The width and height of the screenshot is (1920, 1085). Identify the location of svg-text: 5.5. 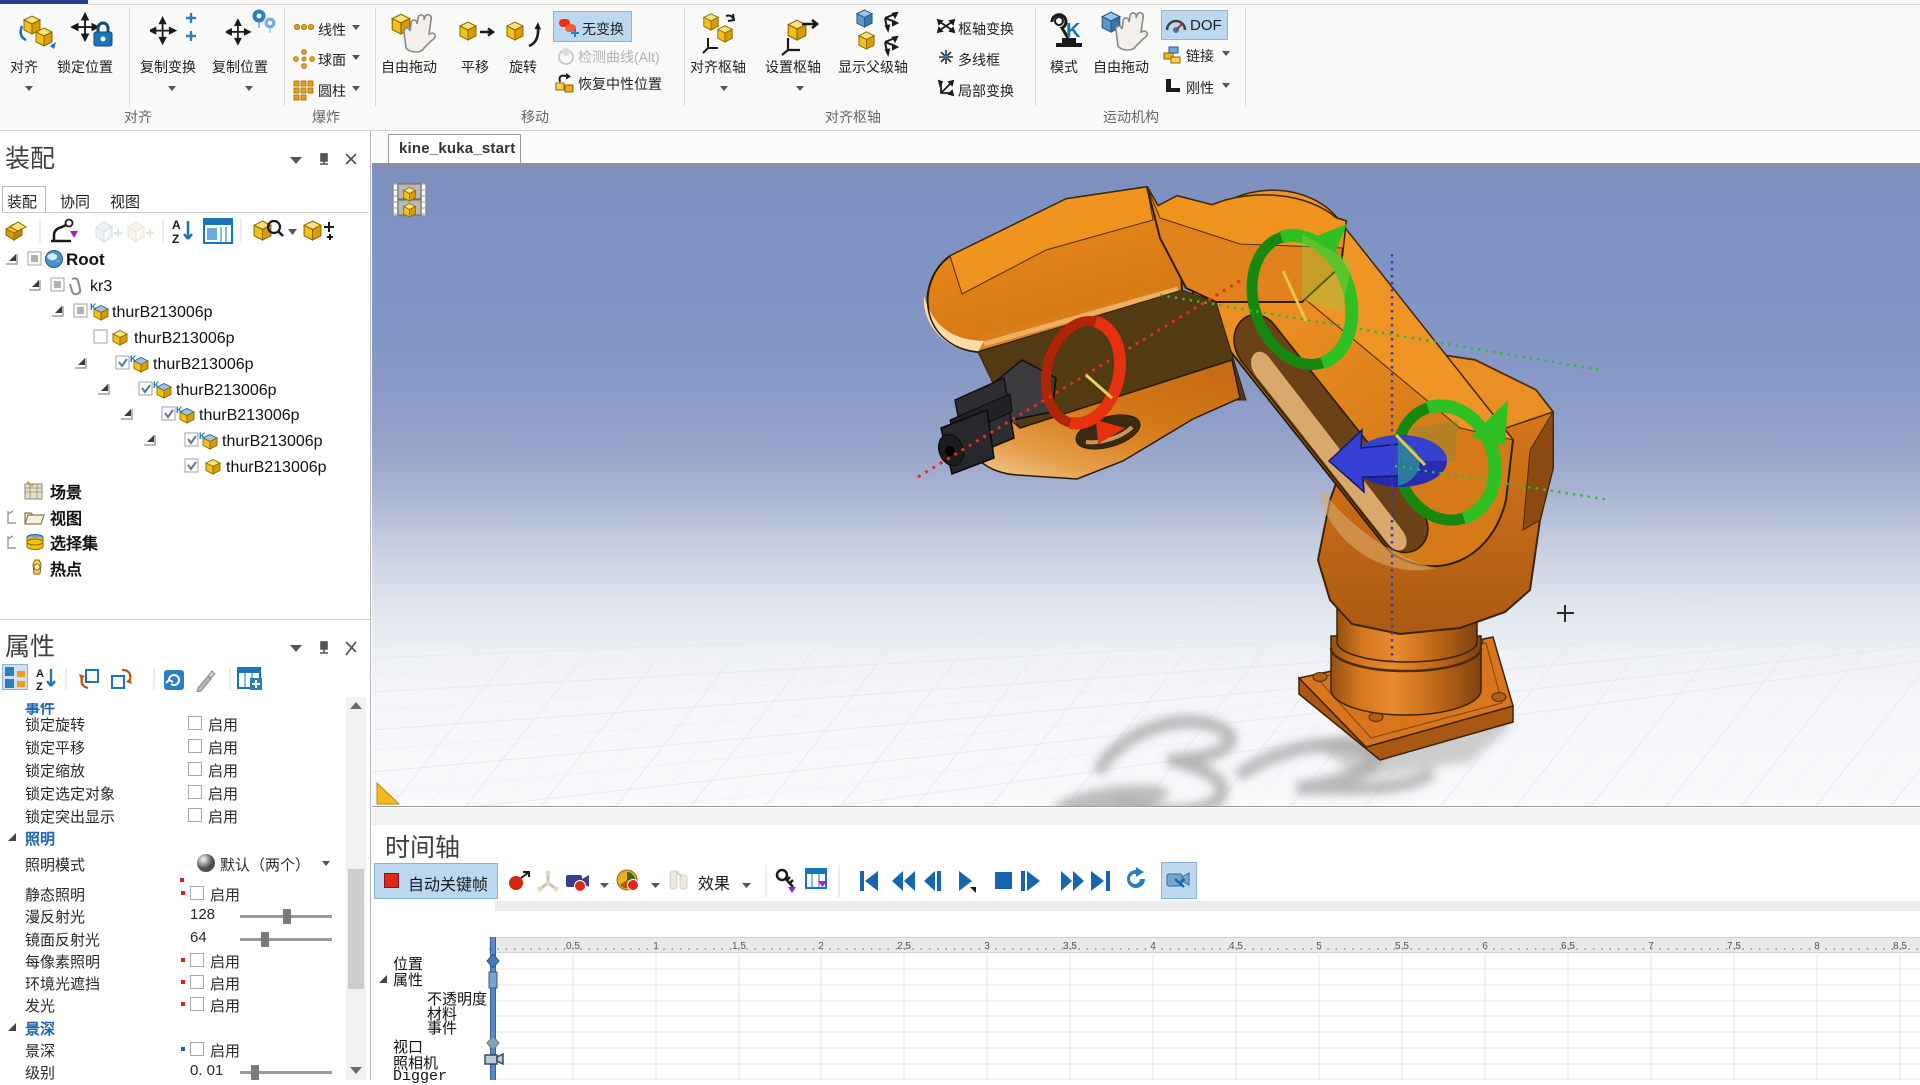
(1402, 946).